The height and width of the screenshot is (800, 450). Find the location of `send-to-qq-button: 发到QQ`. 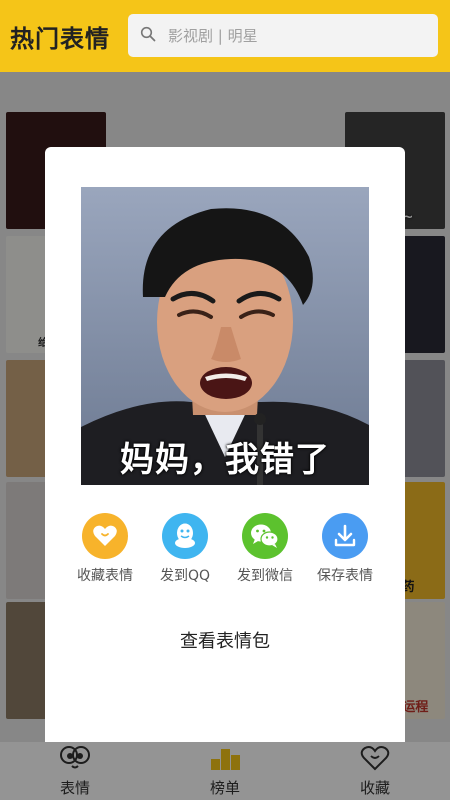

send-to-qq-button: 发到QQ is located at coordinates (185, 553).